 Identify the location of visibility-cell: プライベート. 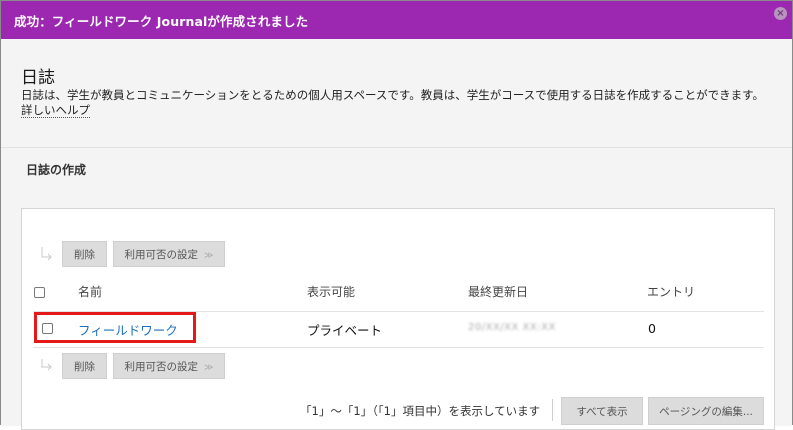
(345, 330).